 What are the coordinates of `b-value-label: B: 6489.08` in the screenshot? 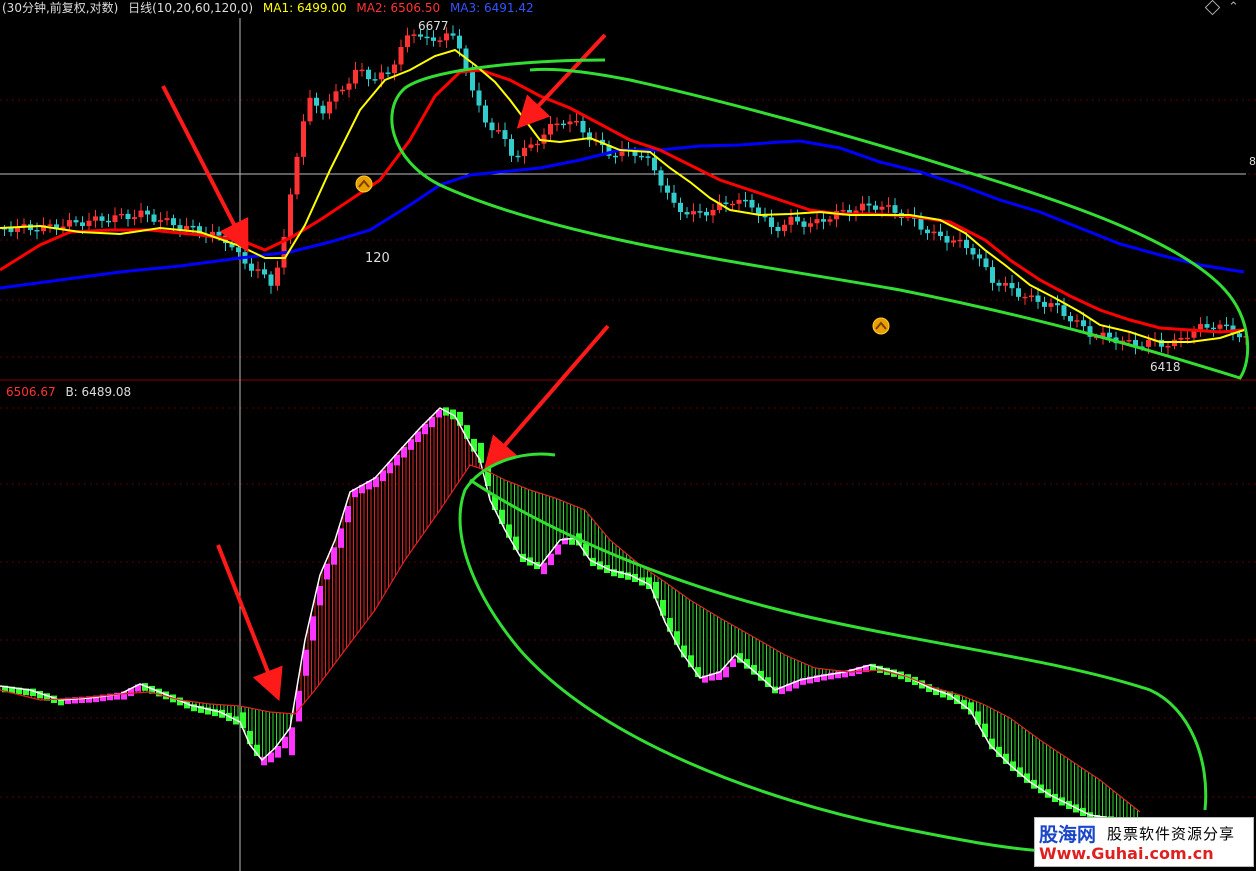 It's located at (98, 392).